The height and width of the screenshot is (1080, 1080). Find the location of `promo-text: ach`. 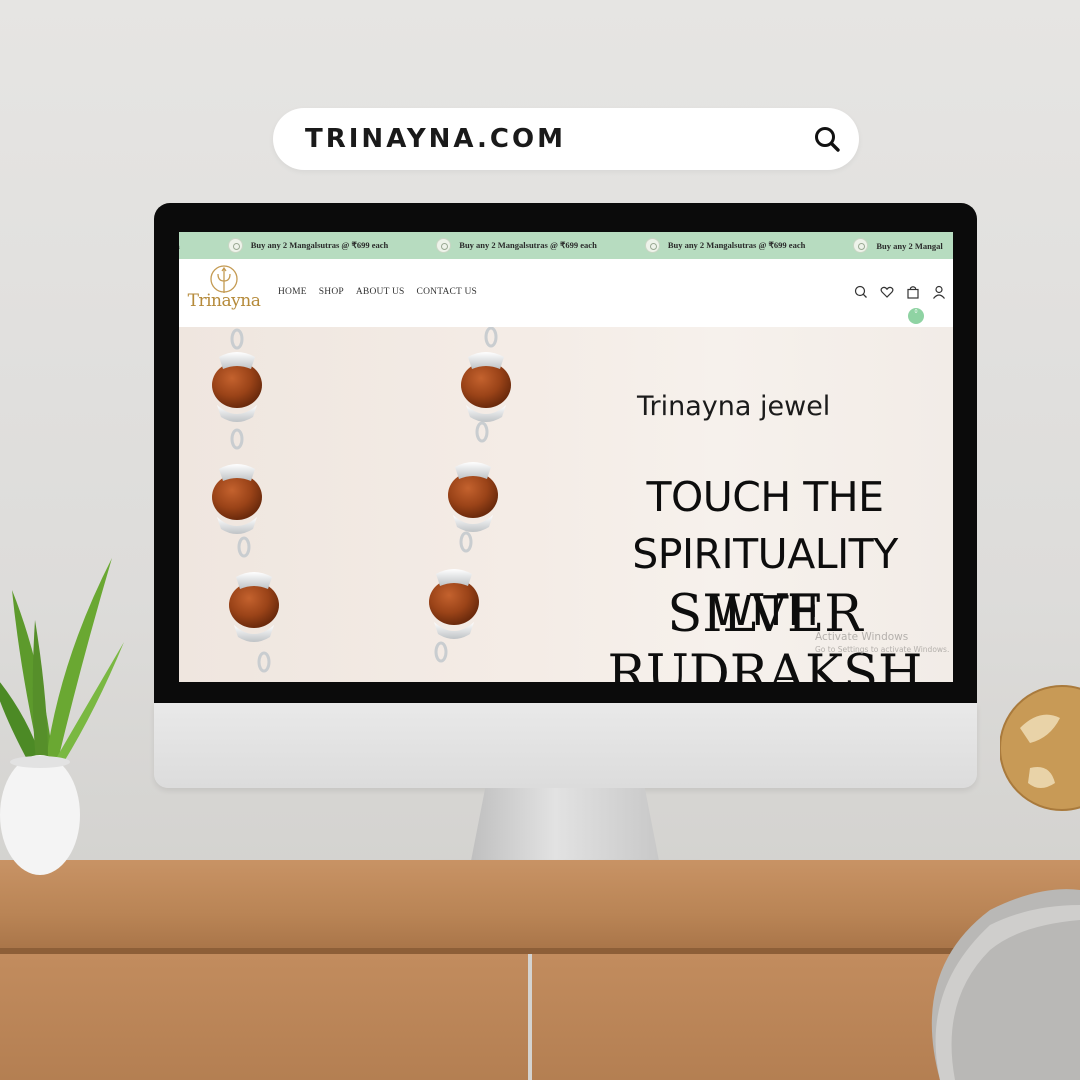

promo-text: ach is located at coordinates (179, 246).